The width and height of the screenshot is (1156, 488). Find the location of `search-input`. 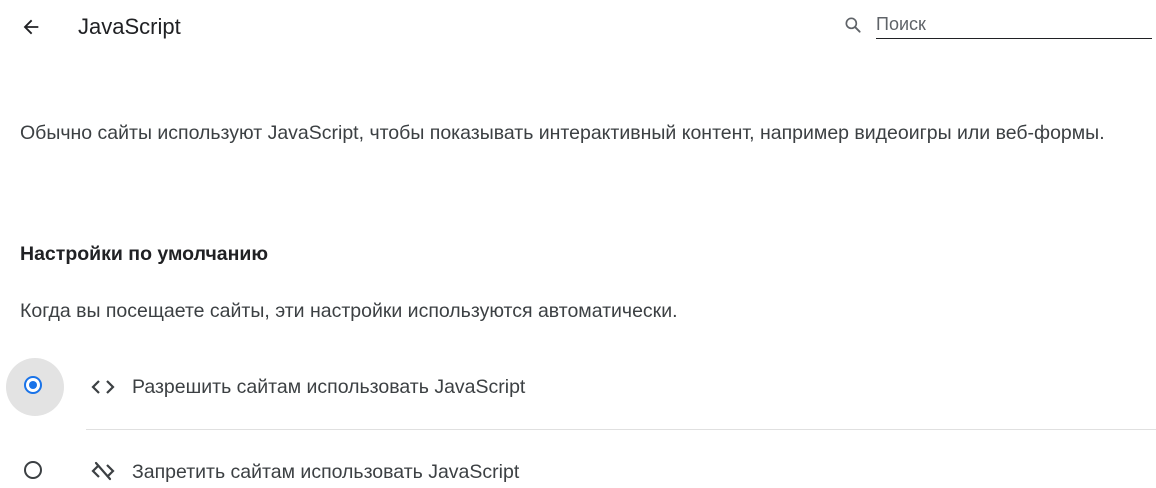

search-input is located at coordinates (1014, 24).